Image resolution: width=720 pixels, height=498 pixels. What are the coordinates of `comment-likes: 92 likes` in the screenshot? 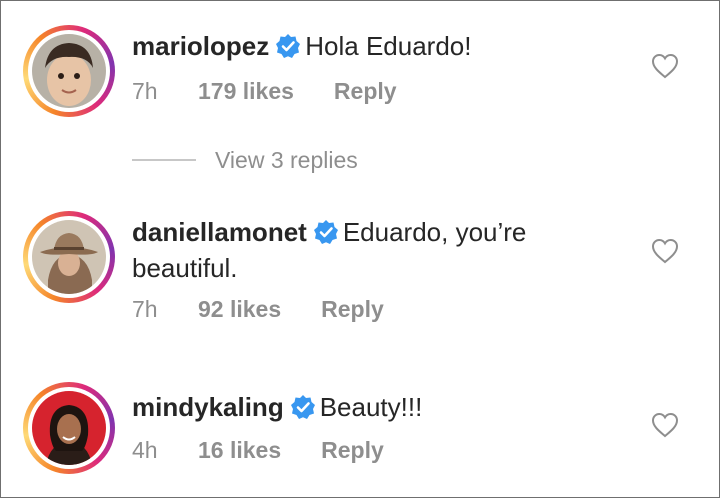 It's located at (239, 309).